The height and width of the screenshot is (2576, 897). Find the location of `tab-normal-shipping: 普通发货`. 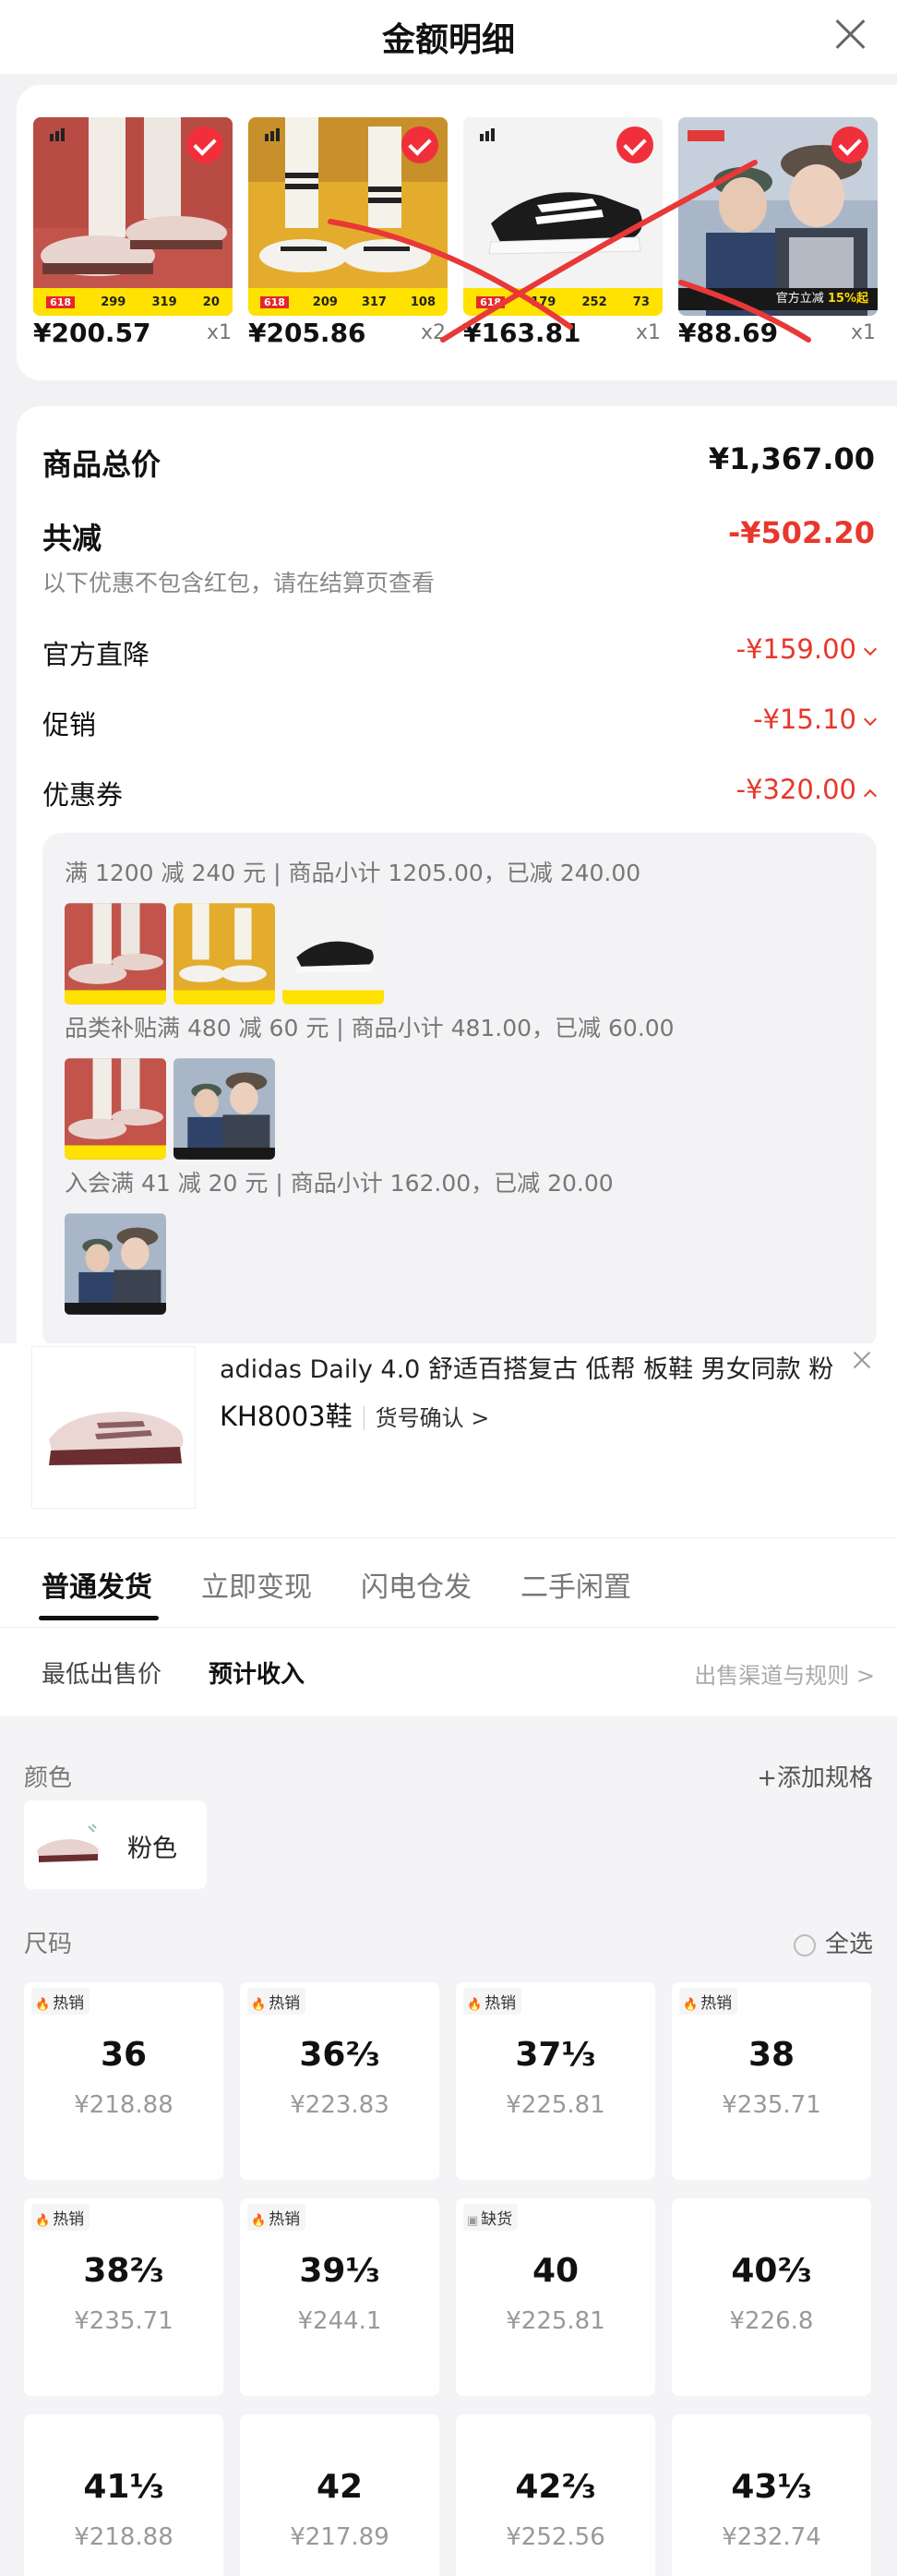

tab-normal-shipping: 普通发货 is located at coordinates (97, 1584).